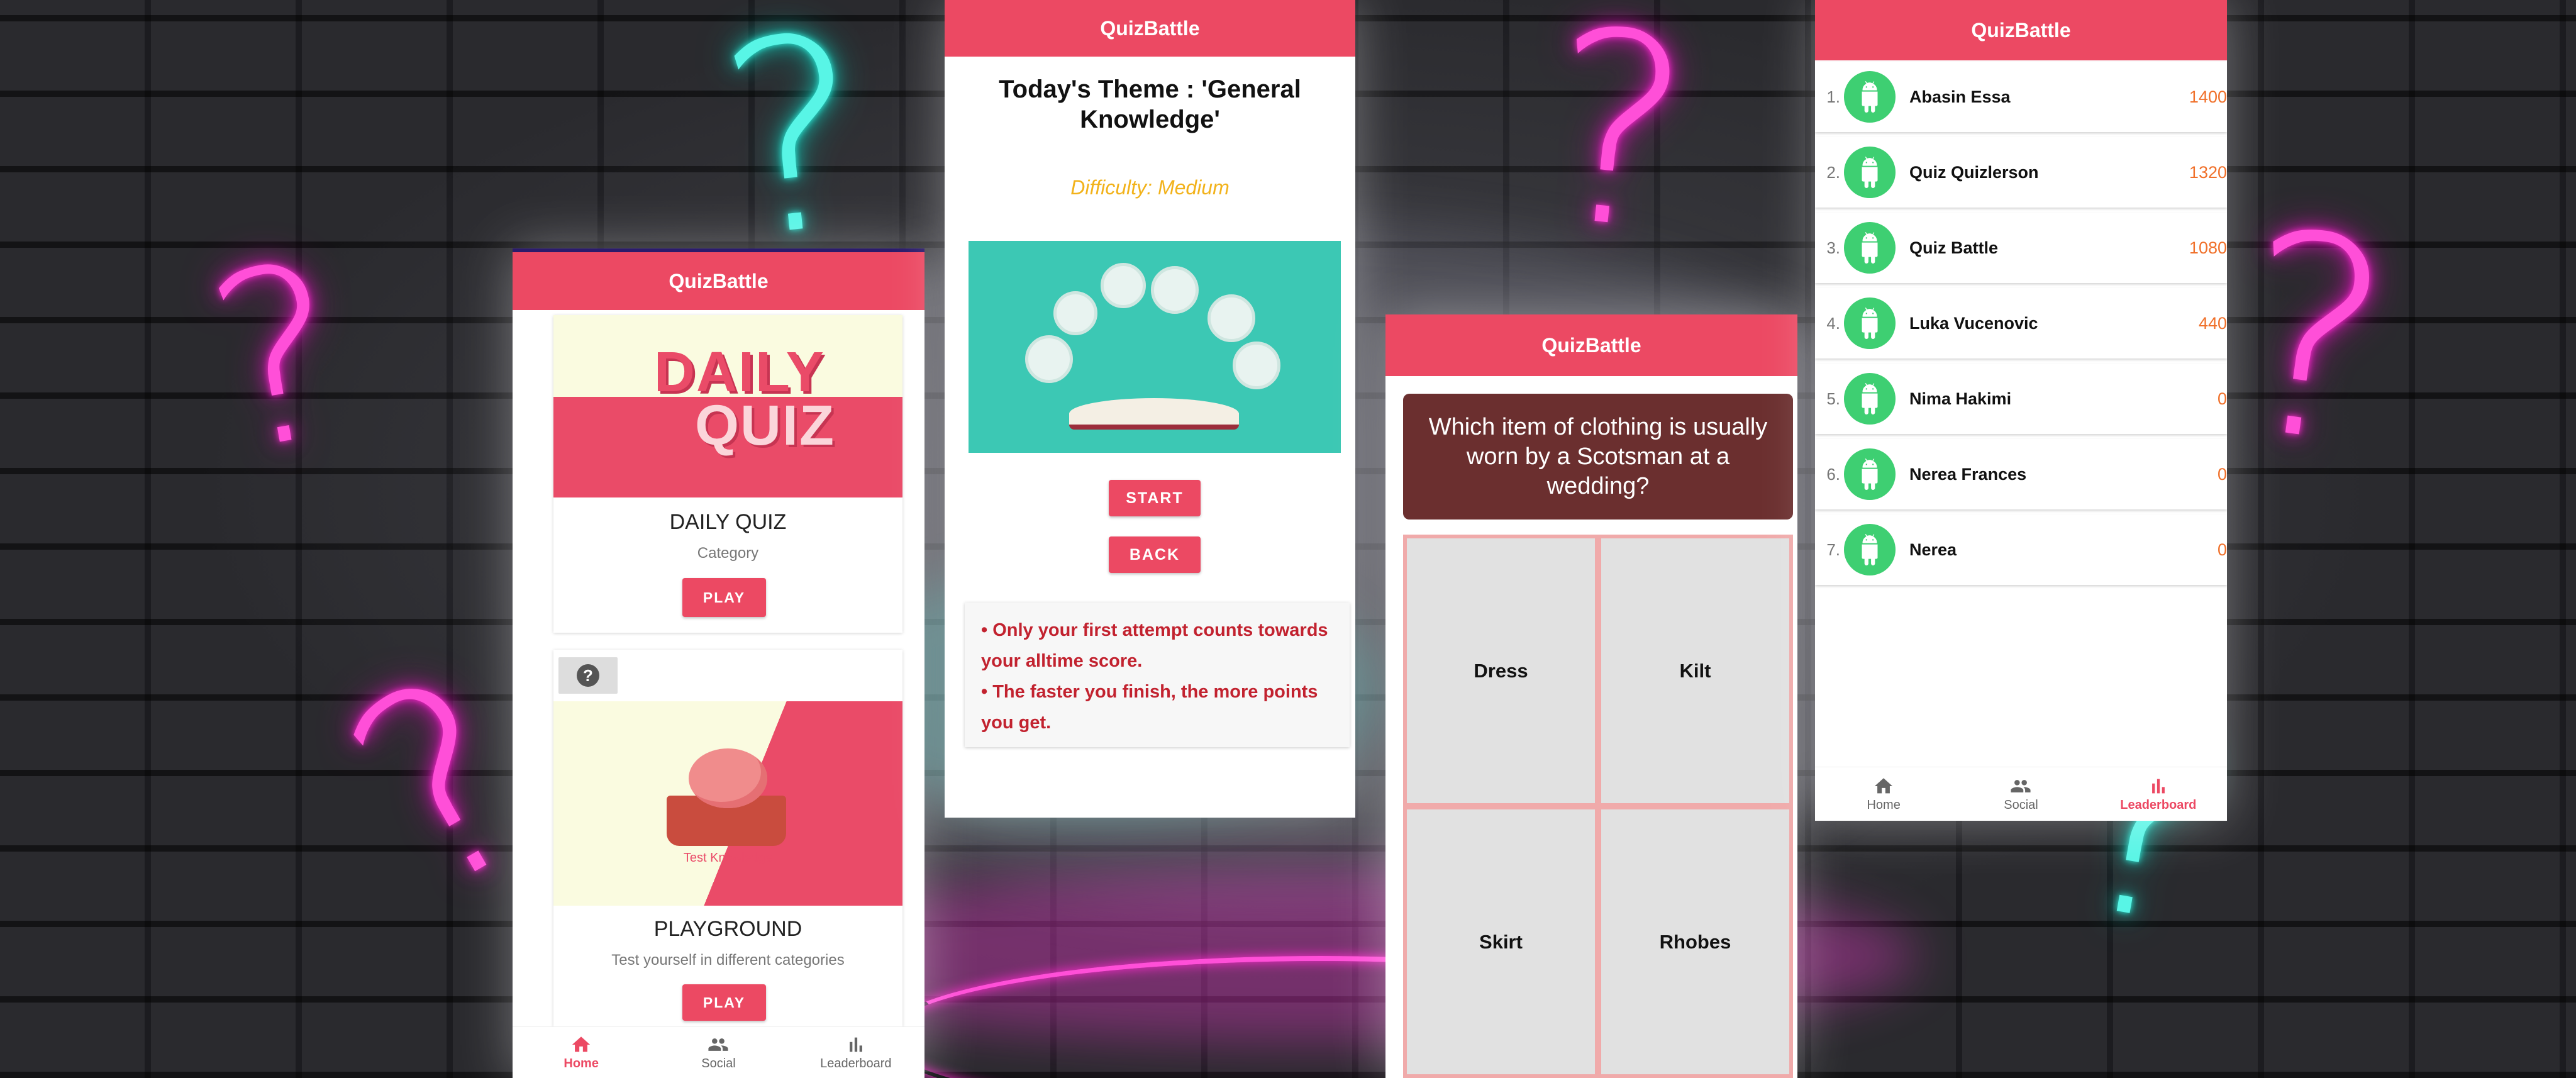 This screenshot has height=1078, width=2576. Describe the element at coordinates (2208, 247) in the screenshot. I see `player-score: 1080` at that location.